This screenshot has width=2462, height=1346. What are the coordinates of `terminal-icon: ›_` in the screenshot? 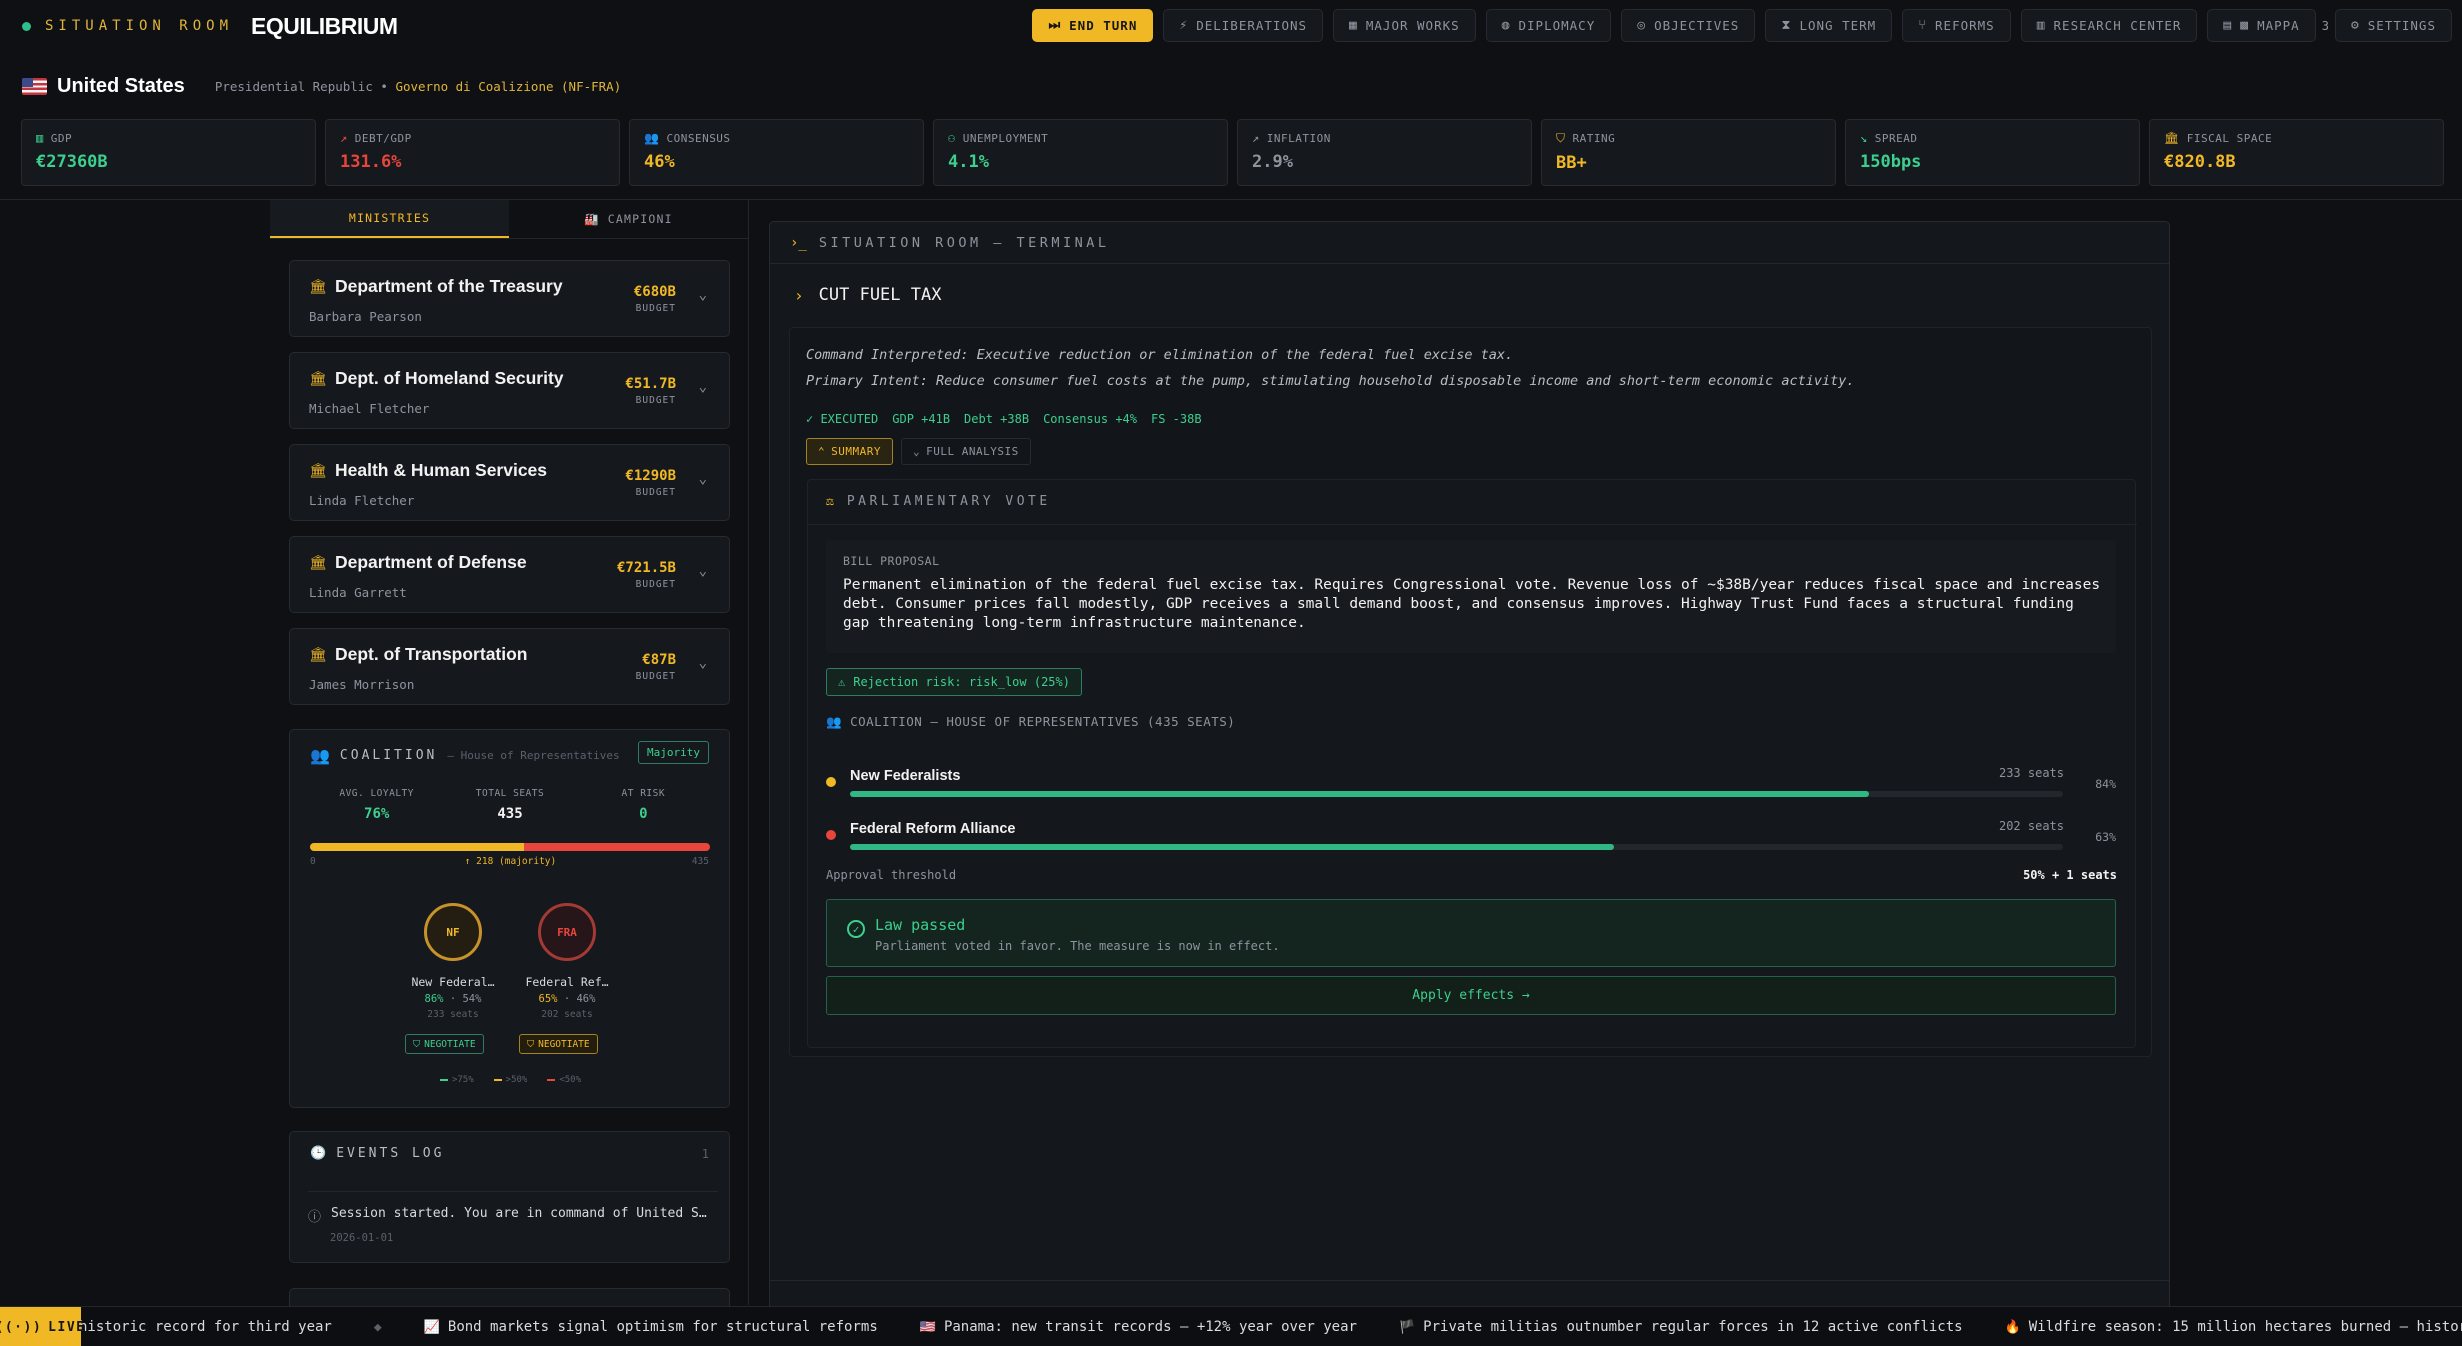 It's located at (798, 242).